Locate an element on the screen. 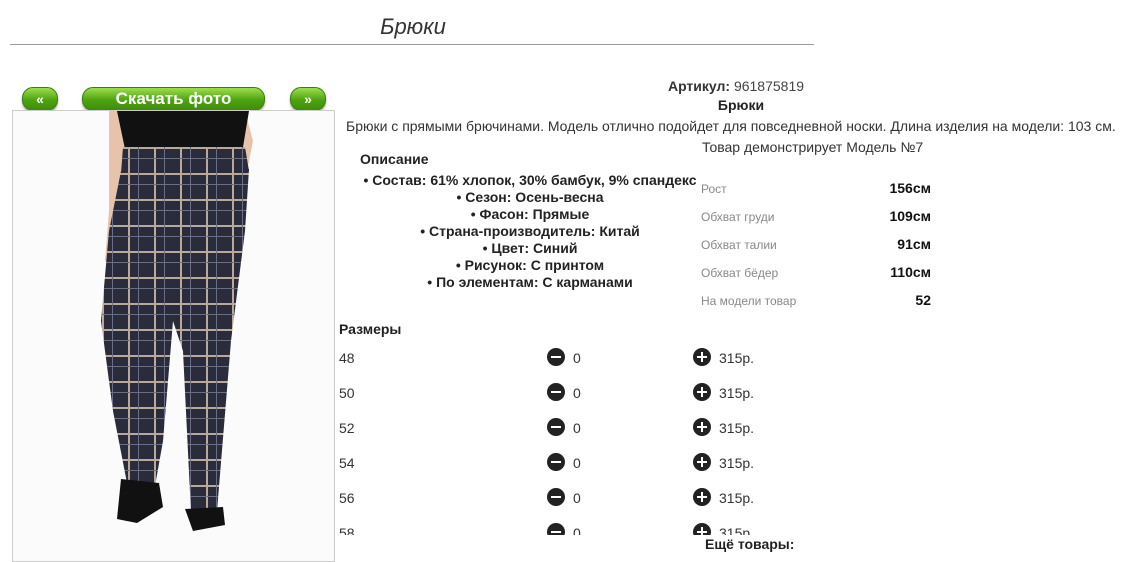 The height and width of the screenshot is (562, 1136). attribute-item: Сезон: Осень-весна is located at coordinates (530, 197).